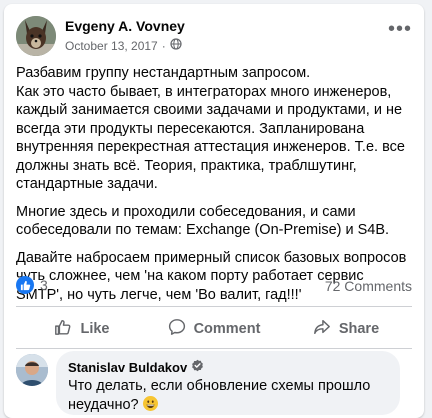 Image resolution: width=432 pixels, height=418 pixels. What do you see at coordinates (32, 370) in the screenshot?
I see `commenter-avatar` at bounding box center [32, 370].